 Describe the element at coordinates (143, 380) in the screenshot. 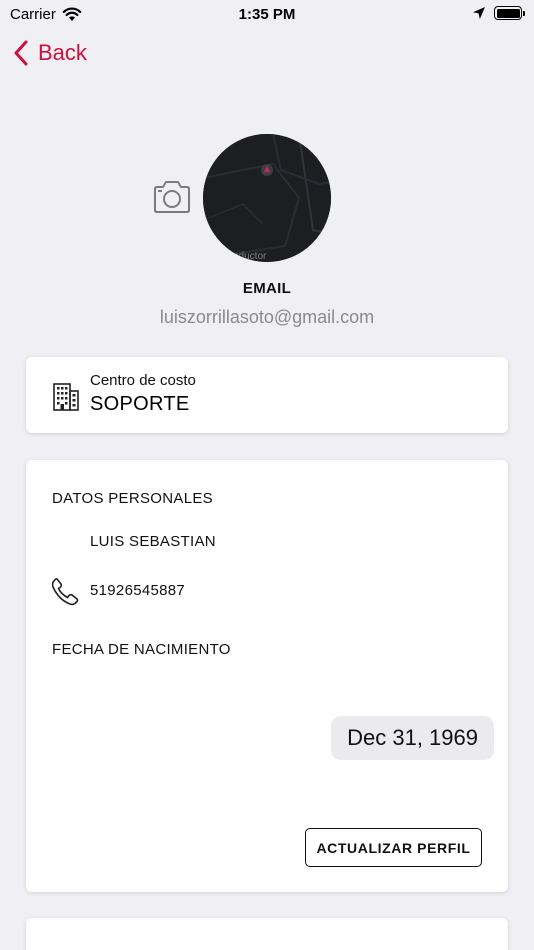

I see `cost-center-label: Centro de costo` at that location.